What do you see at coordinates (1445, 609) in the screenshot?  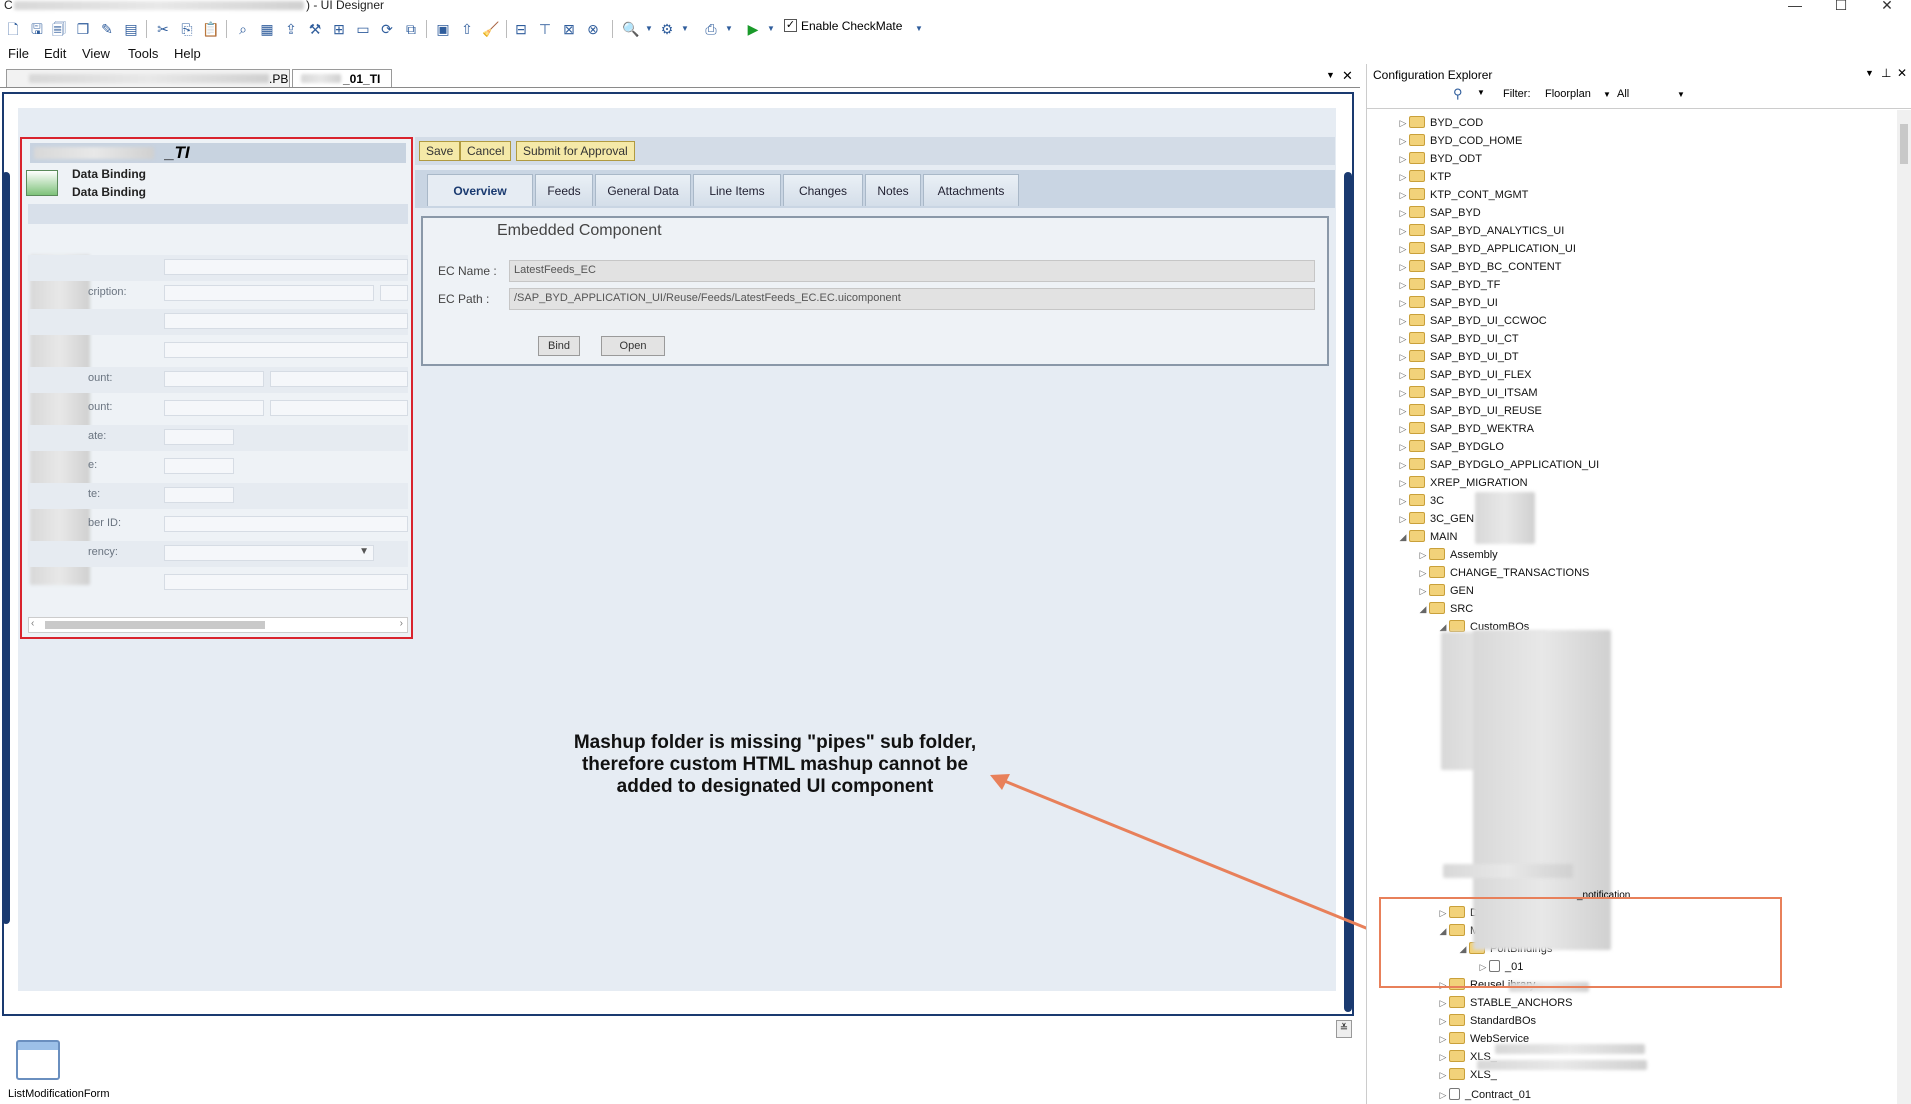 I see `tree-item: ◢ SRC` at bounding box center [1445, 609].